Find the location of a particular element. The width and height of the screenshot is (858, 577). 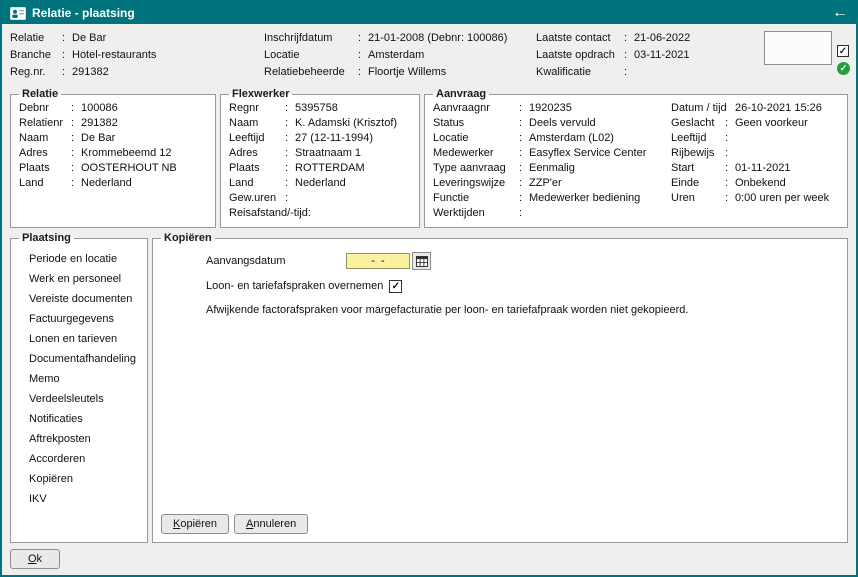

overnemen-label: Loon- en tariefafspraken overnemen is located at coordinates (295, 286).